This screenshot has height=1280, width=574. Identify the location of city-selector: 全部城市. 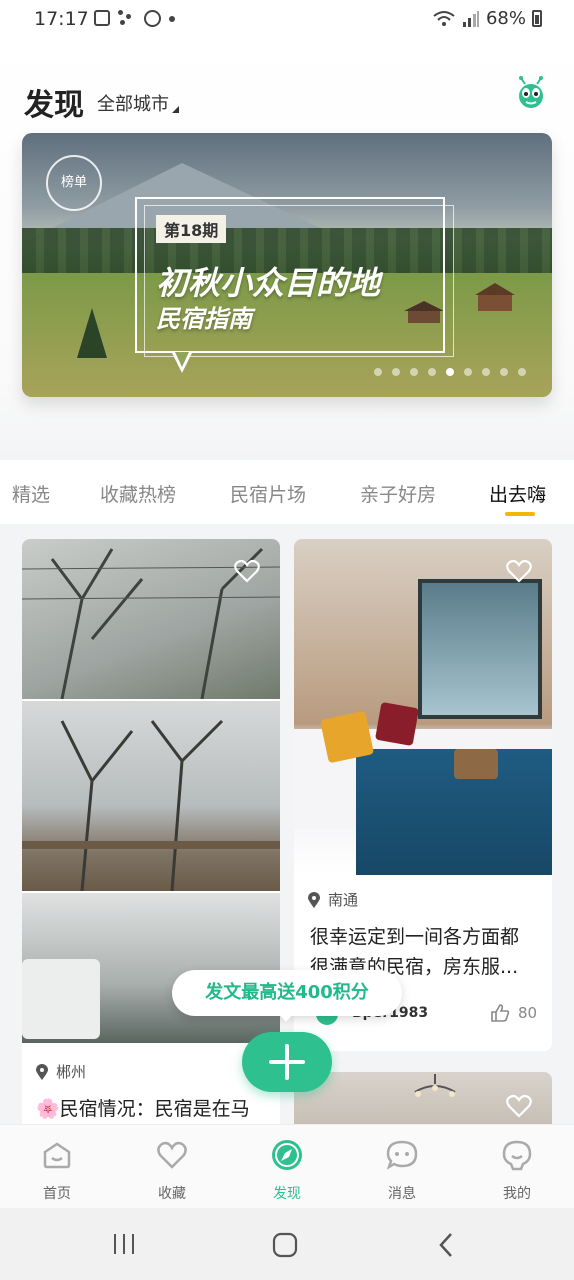
(138, 103).